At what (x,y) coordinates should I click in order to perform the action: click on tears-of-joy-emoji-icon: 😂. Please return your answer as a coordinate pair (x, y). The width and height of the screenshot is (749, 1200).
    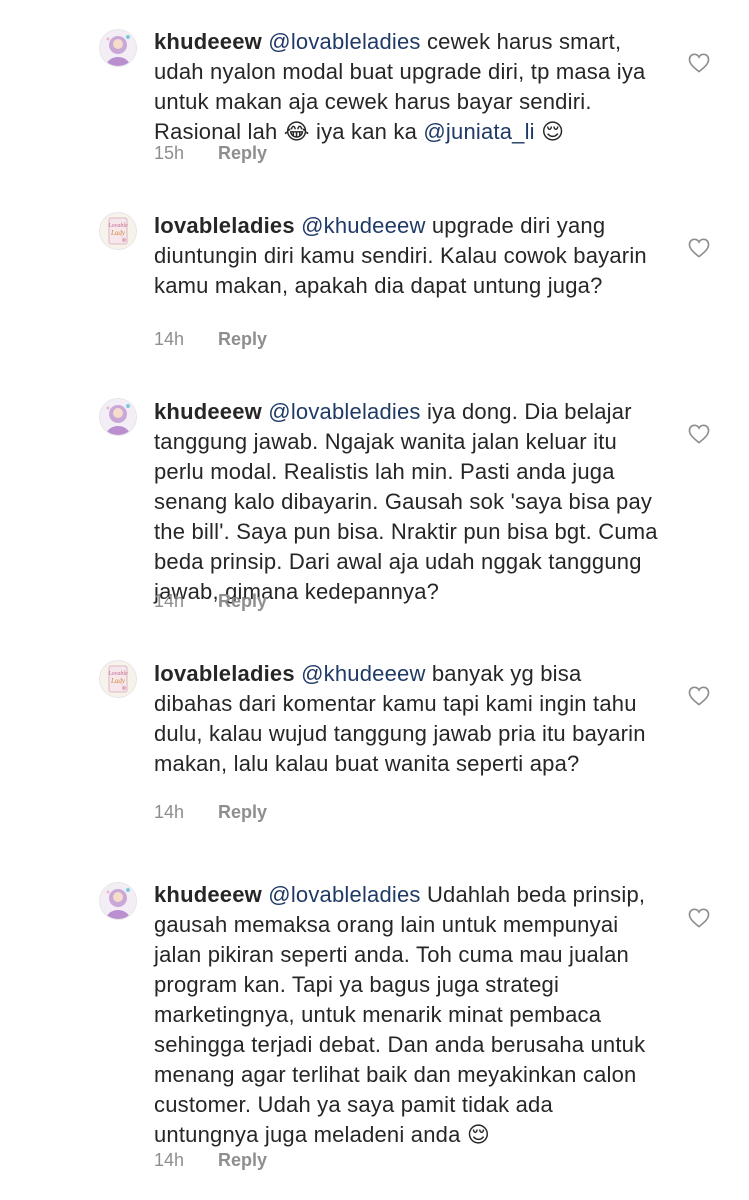
    Looking at the image, I should click on (296, 132).